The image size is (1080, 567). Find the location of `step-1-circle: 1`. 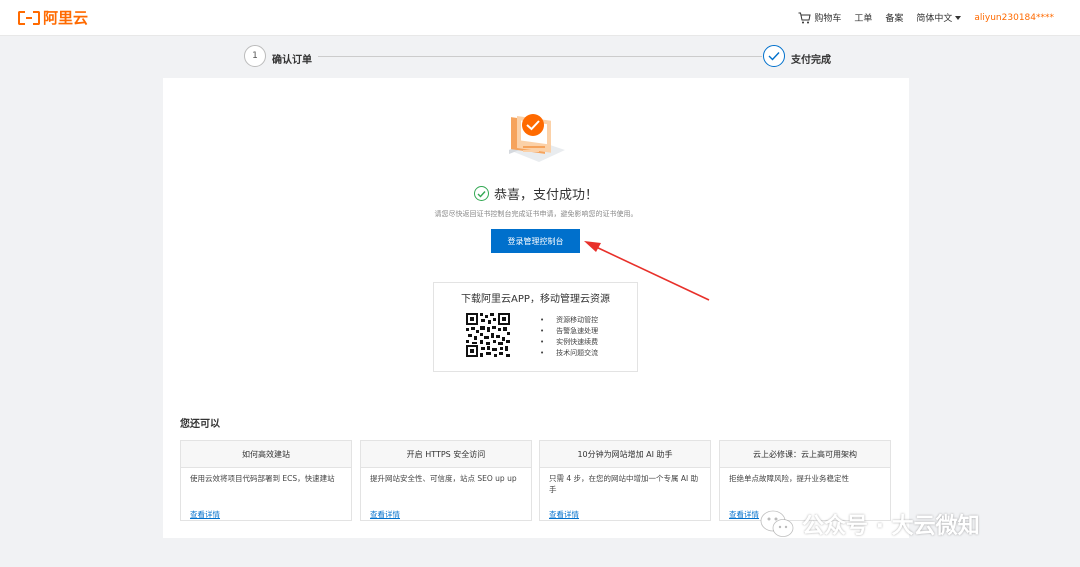

step-1-circle: 1 is located at coordinates (255, 56).